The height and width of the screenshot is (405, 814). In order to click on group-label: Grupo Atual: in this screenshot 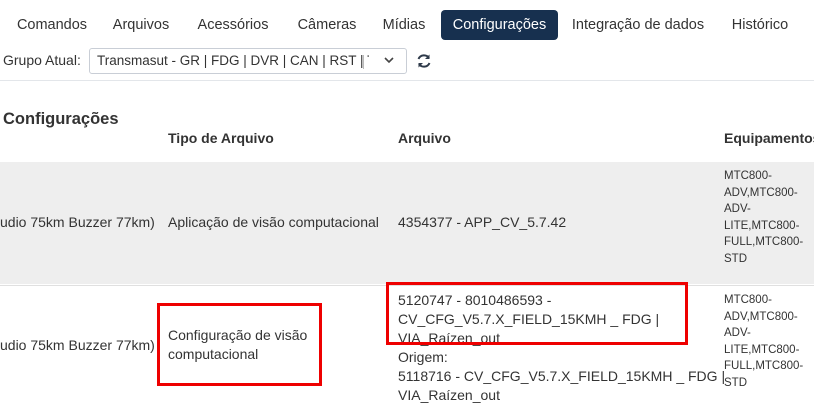, I will do `click(42, 60)`.